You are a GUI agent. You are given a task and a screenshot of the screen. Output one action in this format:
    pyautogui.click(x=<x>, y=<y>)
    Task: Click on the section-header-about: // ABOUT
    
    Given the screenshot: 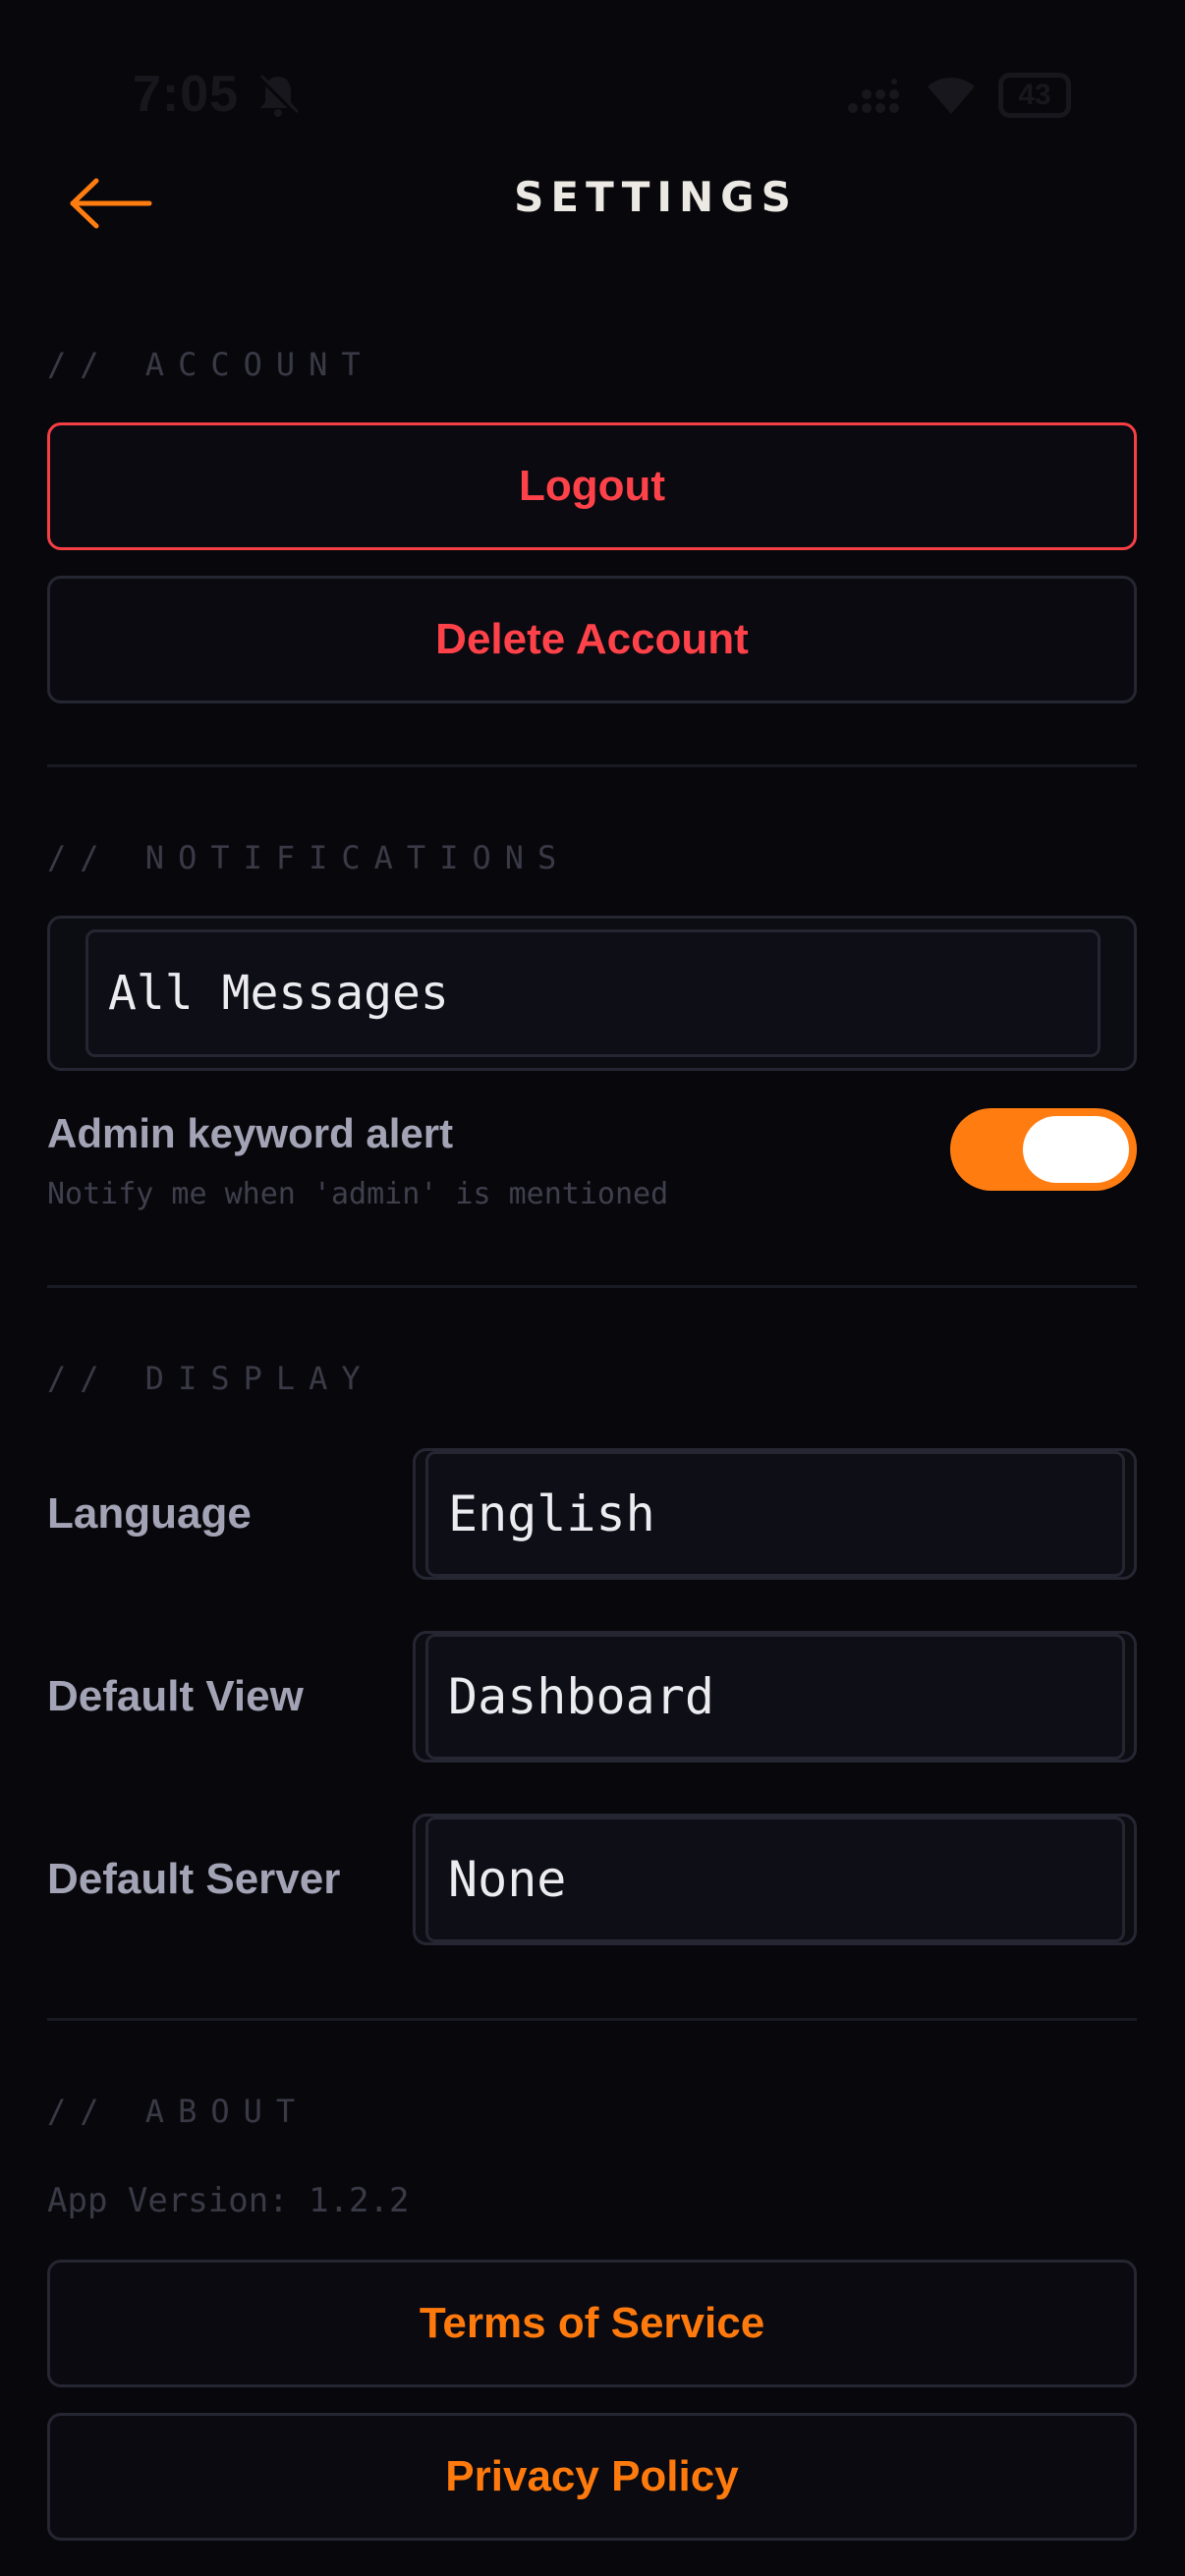 What is the action you would take?
    pyautogui.click(x=179, y=2111)
    